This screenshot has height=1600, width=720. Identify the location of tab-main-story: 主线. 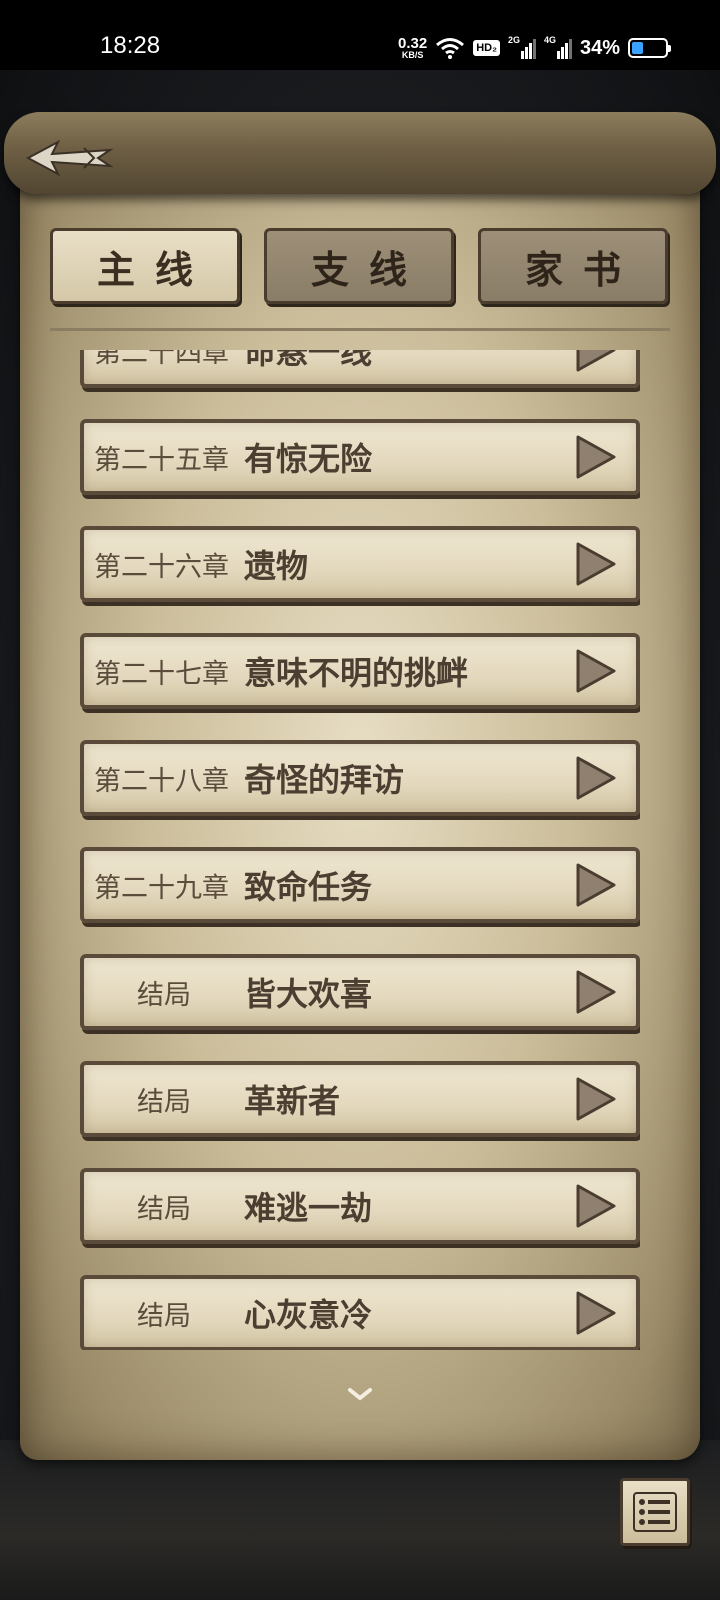
(145, 266).